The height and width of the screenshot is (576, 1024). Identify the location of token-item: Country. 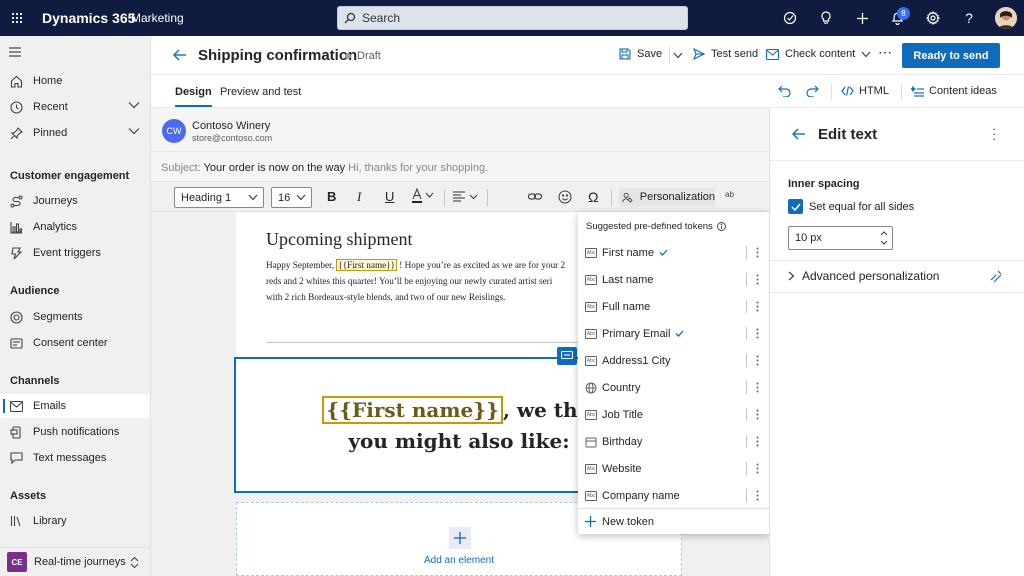
(673, 387).